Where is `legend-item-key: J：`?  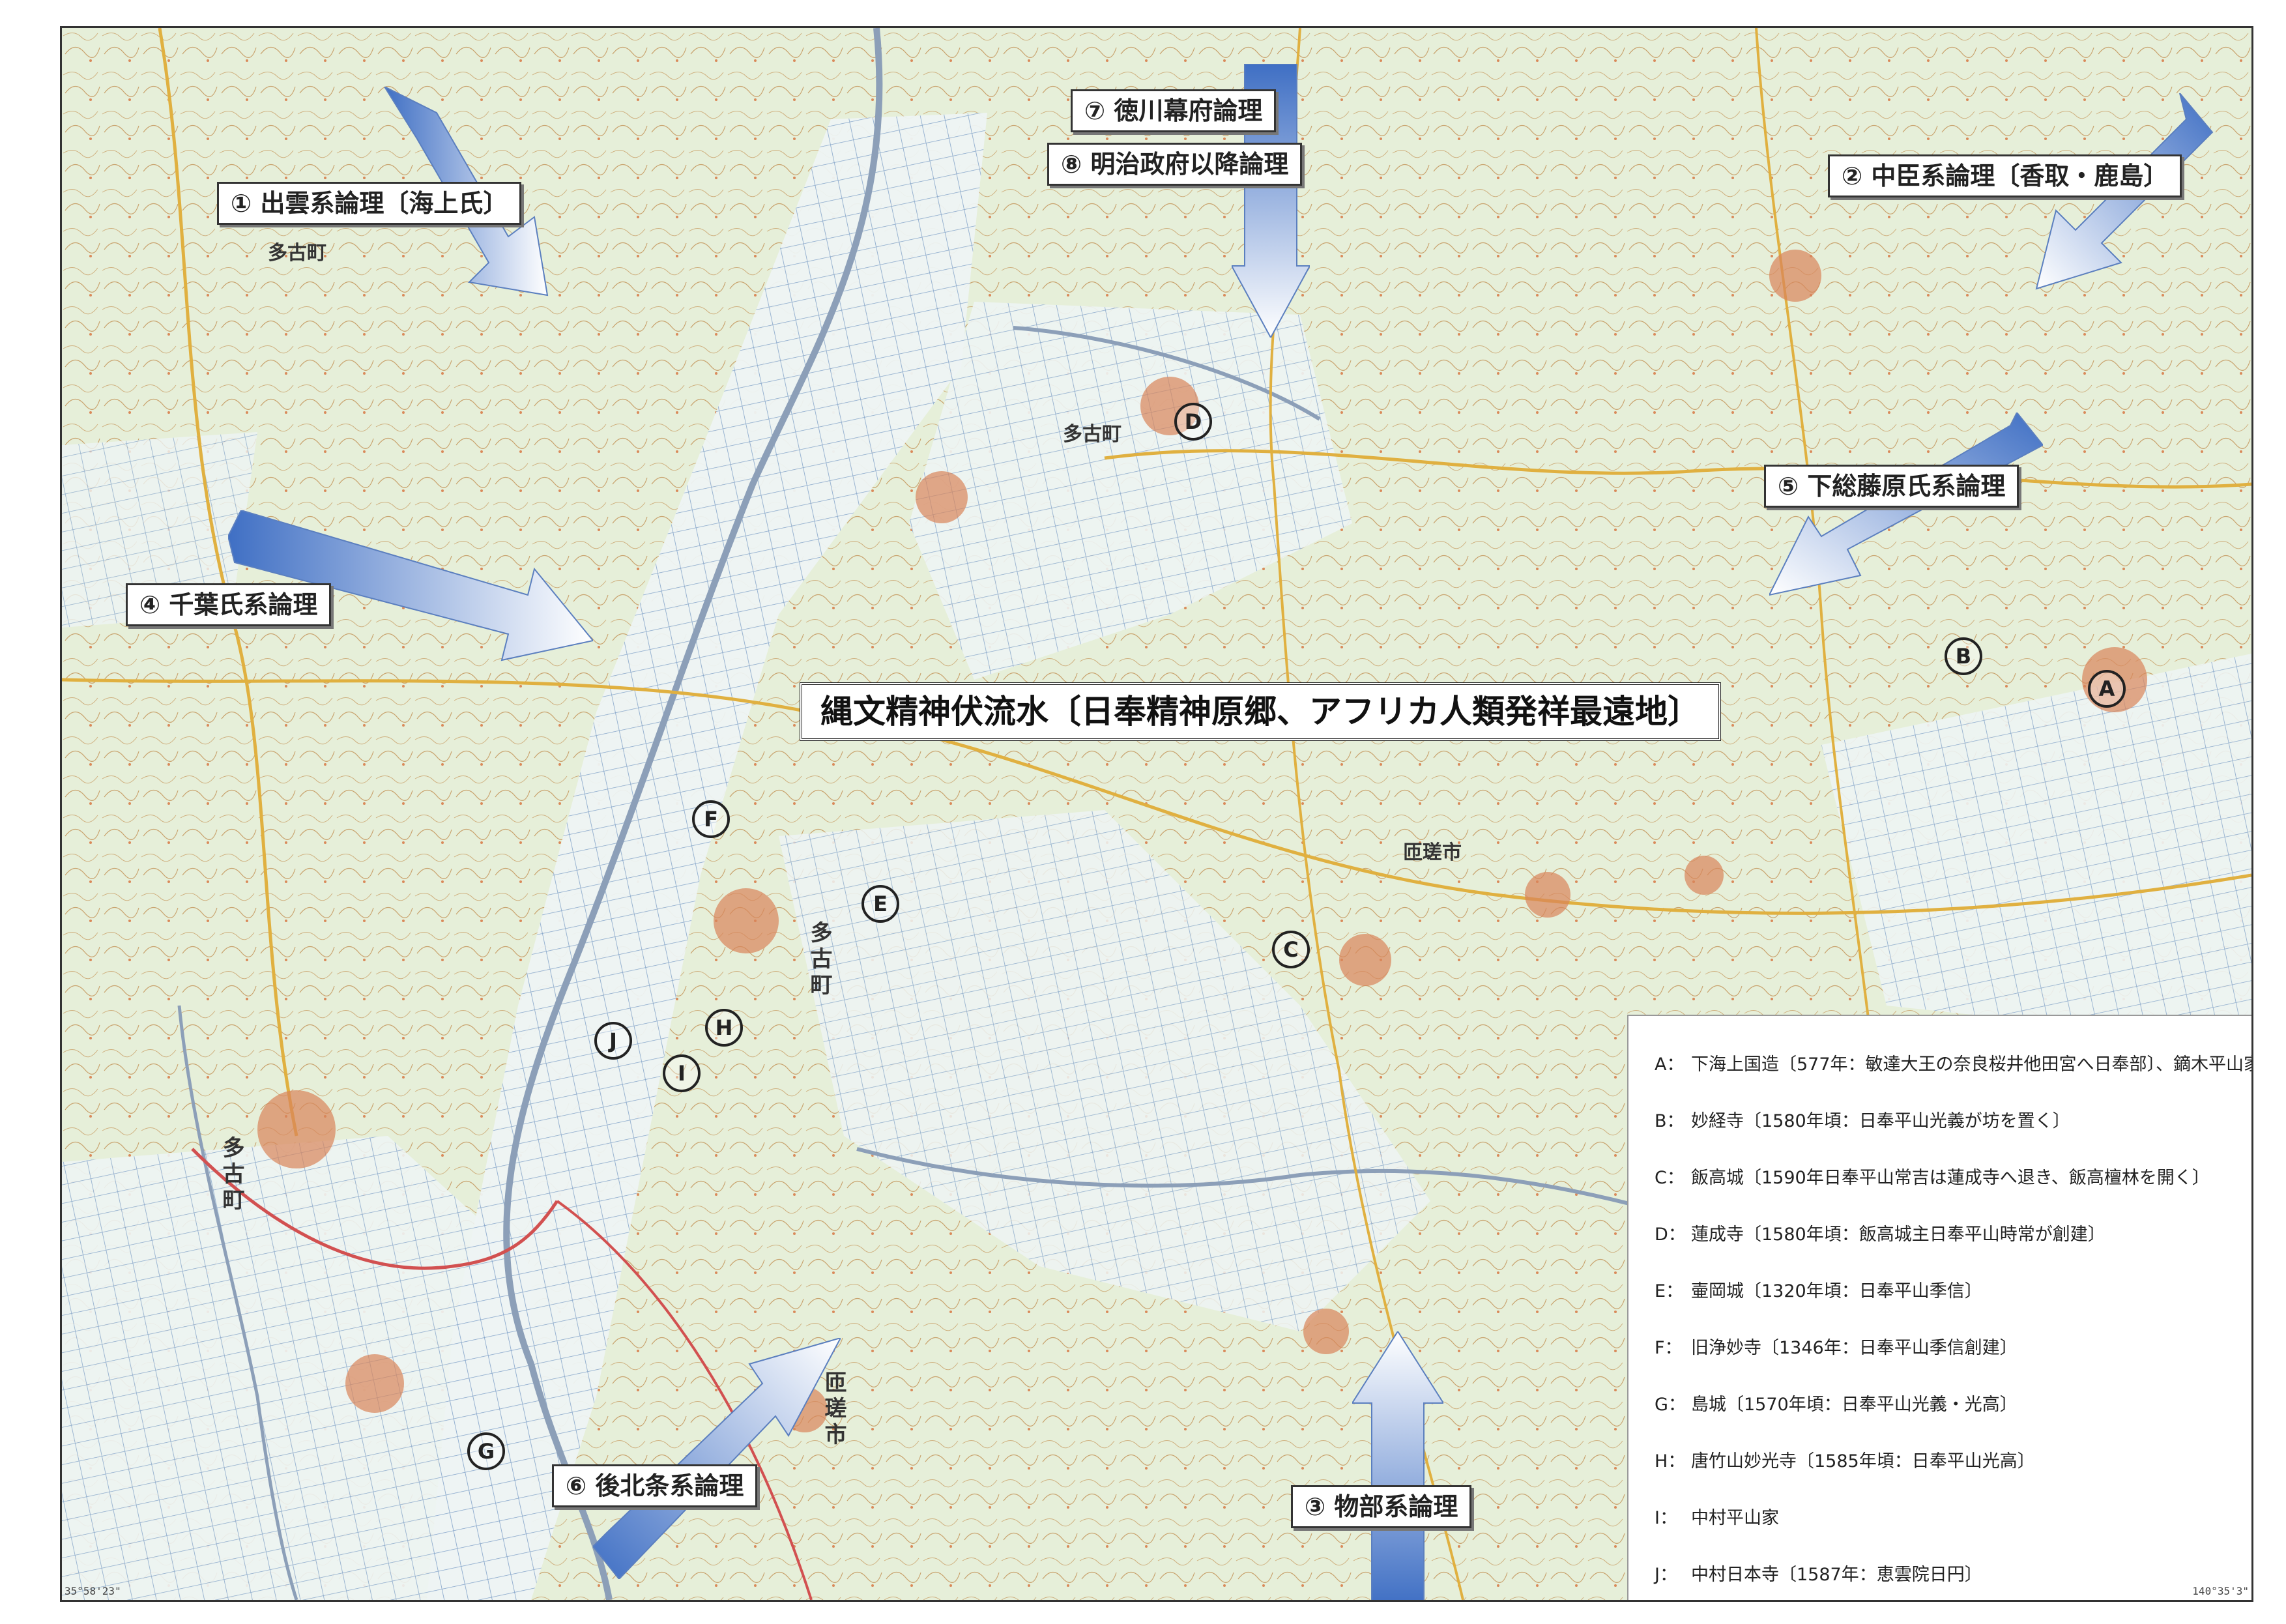 legend-item-key: J： is located at coordinates (1666, 1575).